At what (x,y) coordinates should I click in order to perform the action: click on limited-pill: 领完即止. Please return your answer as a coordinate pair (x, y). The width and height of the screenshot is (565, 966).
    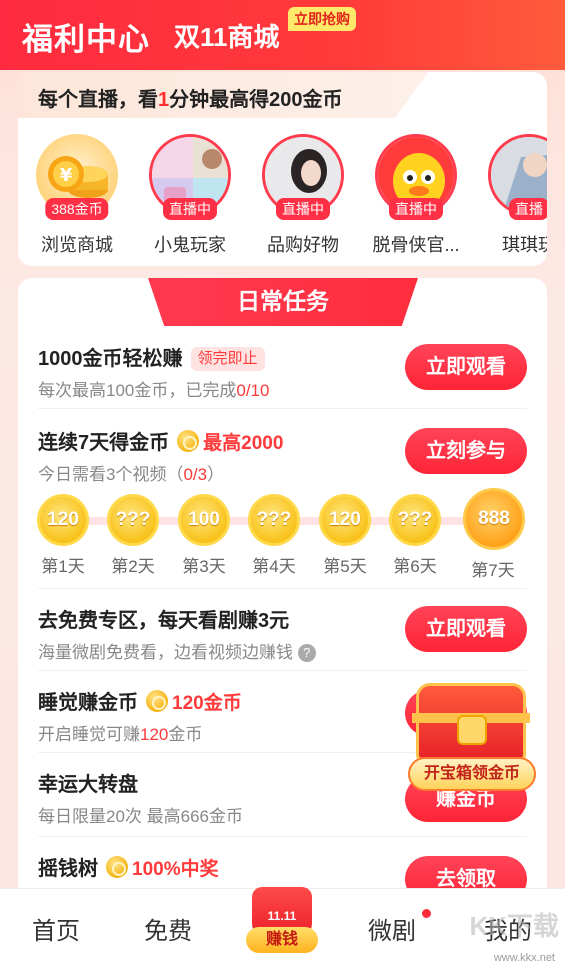
    Looking at the image, I should click on (227, 359).